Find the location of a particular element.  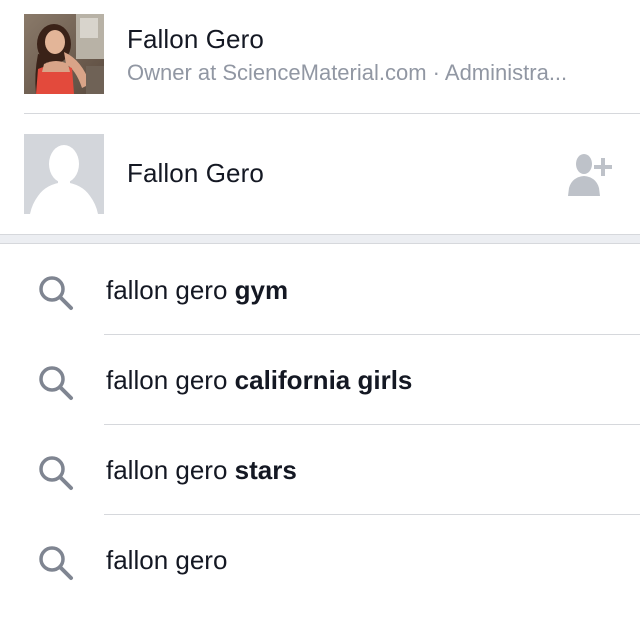

add-friend-icon is located at coordinates (590, 175).